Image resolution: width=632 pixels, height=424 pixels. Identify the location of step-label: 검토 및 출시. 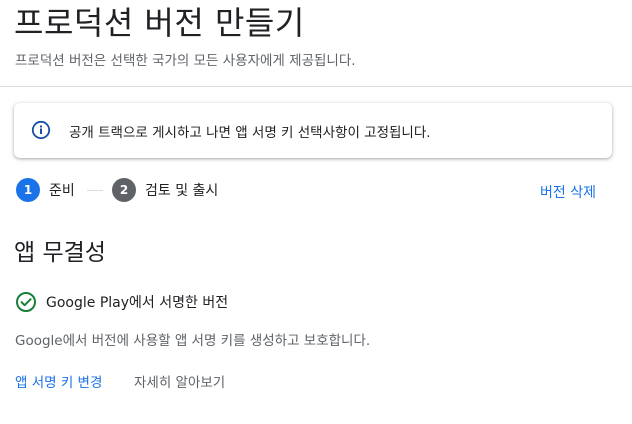
(182, 191).